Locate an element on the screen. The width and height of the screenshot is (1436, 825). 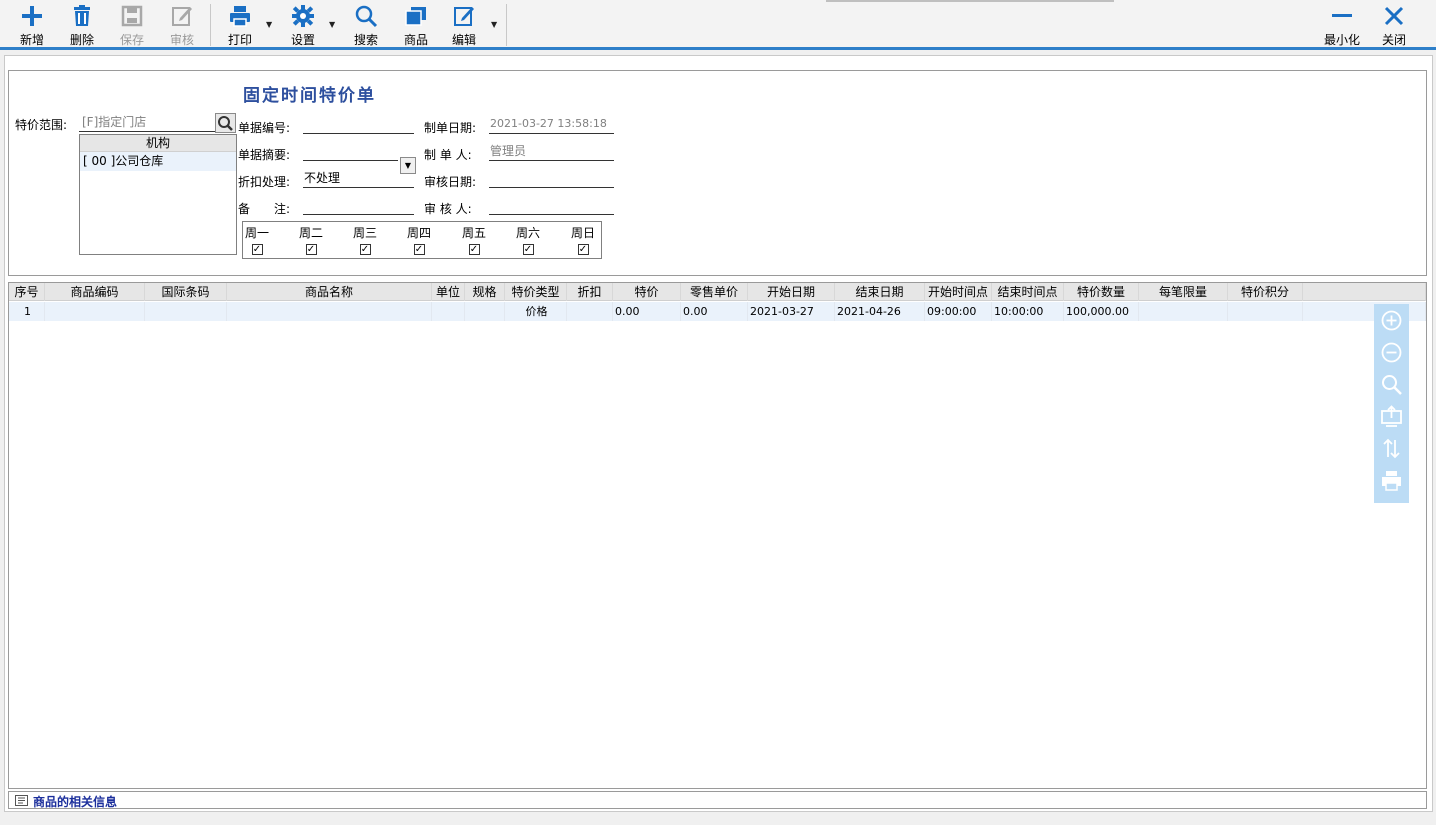
goods-icon is located at coordinates (415, 16).